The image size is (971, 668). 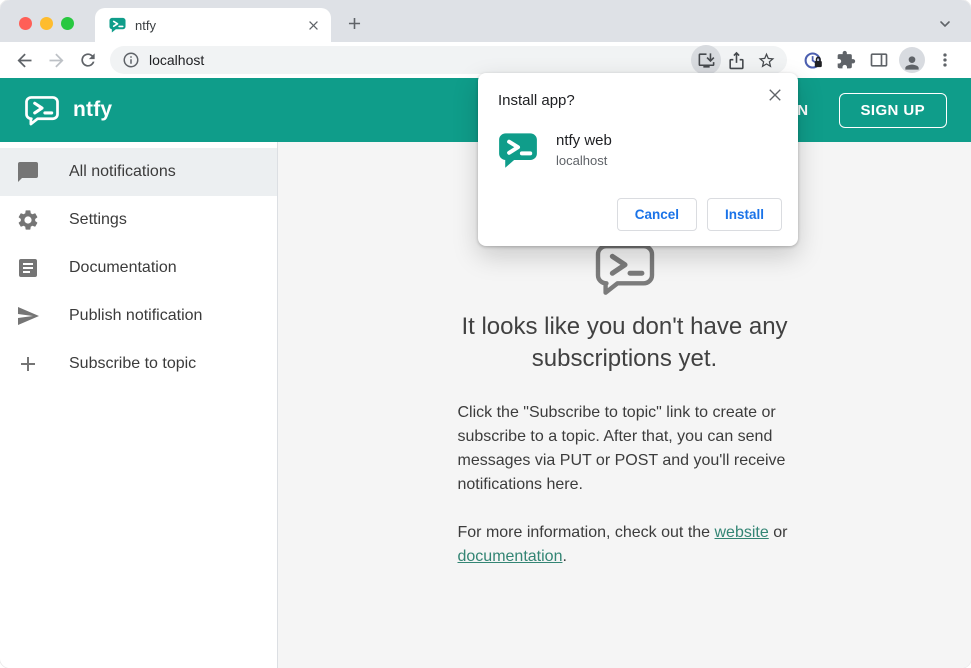 What do you see at coordinates (699, 214) in the screenshot?
I see `install-dialog-actions: Cancel Install` at bounding box center [699, 214].